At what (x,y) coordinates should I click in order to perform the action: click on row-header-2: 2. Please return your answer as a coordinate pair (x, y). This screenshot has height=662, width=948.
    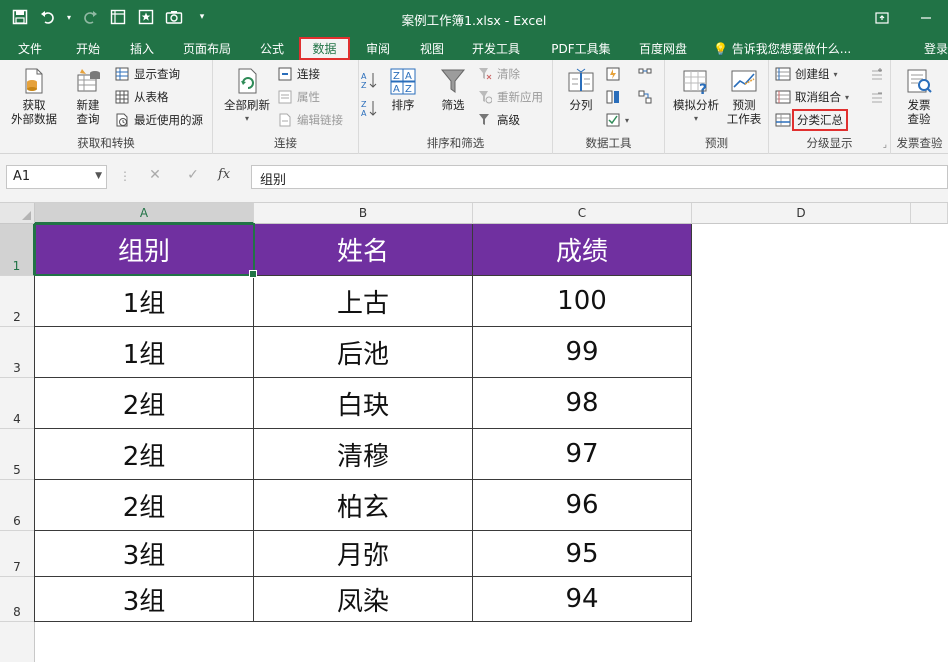
    Looking at the image, I should click on (17, 301).